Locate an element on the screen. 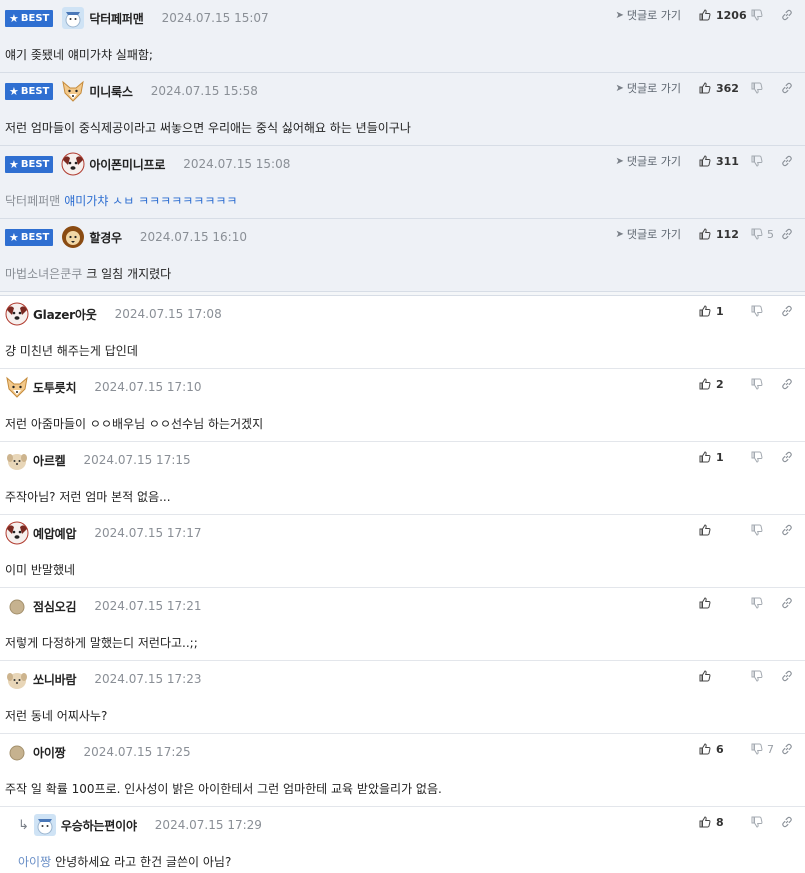 This screenshot has height=873, width=805. like-button: 6 is located at coordinates (725, 749).